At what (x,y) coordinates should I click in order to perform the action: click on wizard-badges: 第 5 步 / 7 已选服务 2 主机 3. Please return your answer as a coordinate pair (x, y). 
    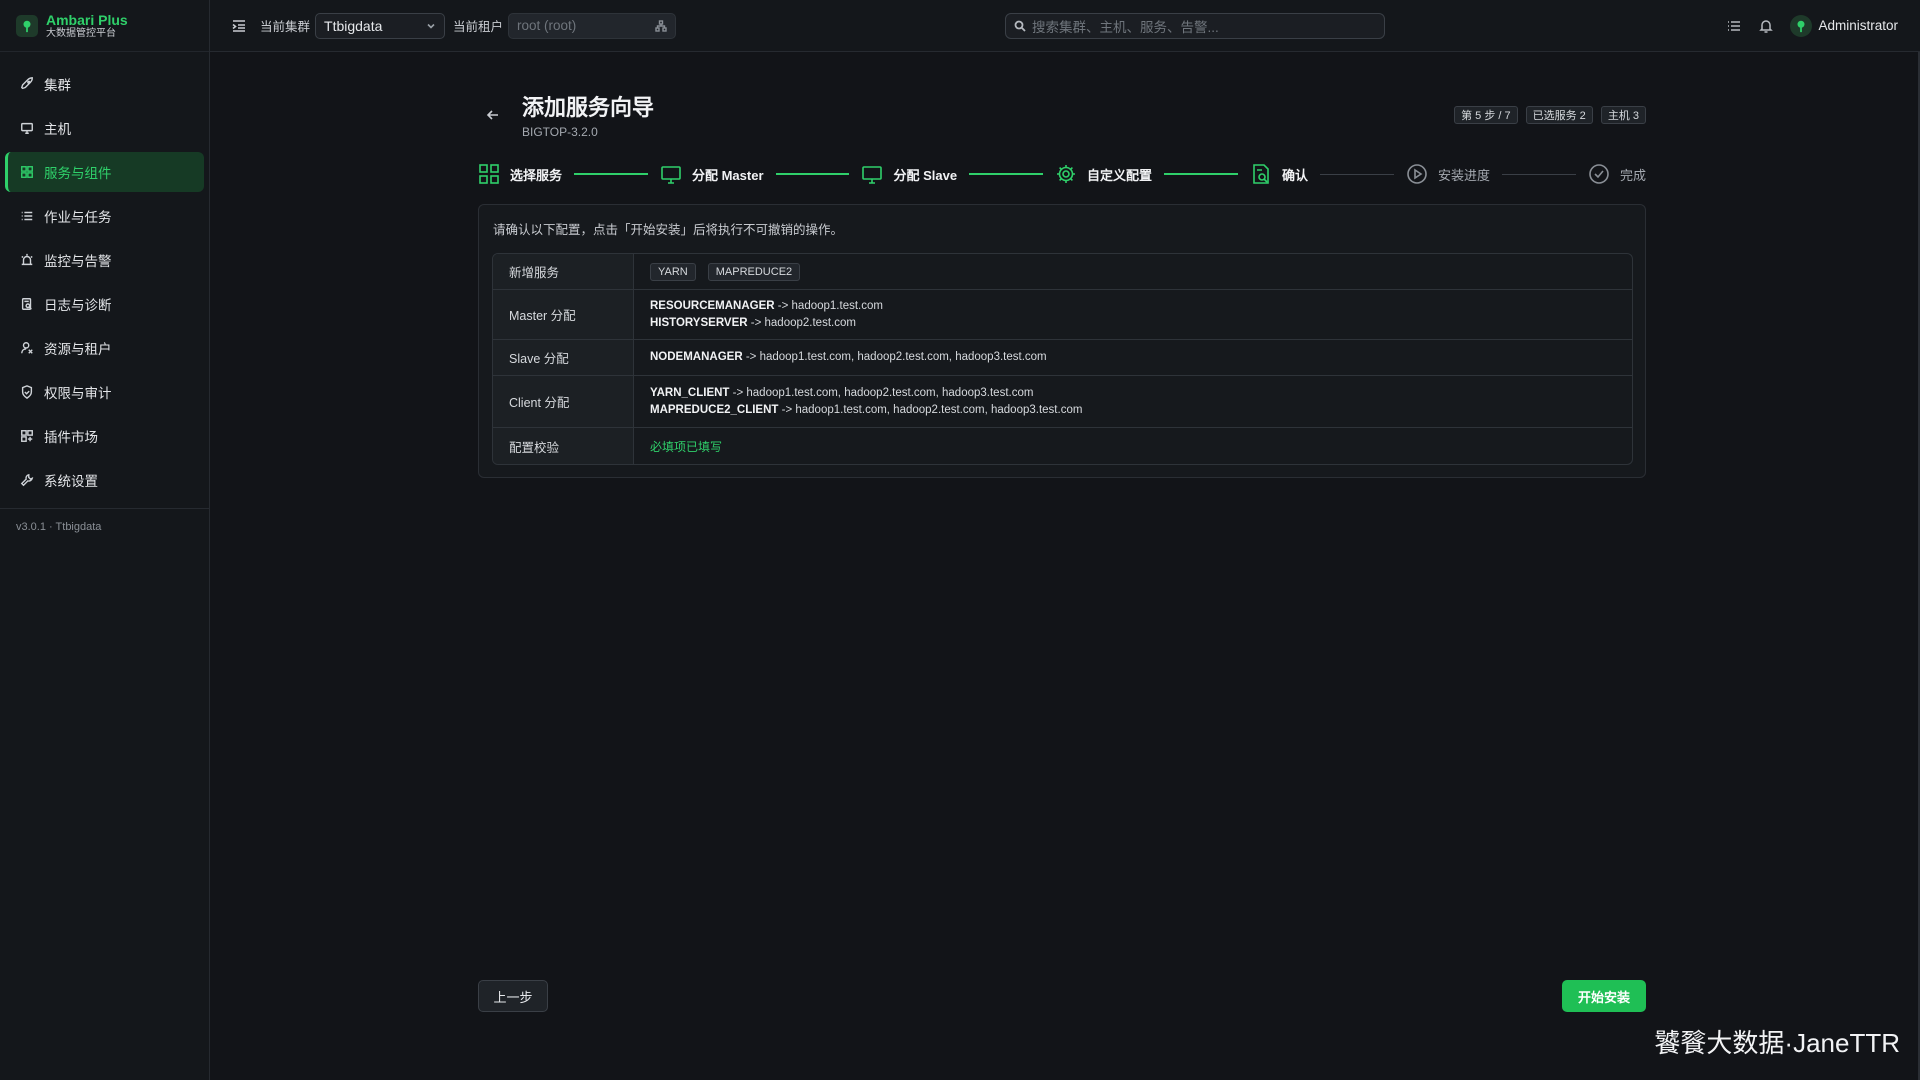
    Looking at the image, I should click on (1550, 115).